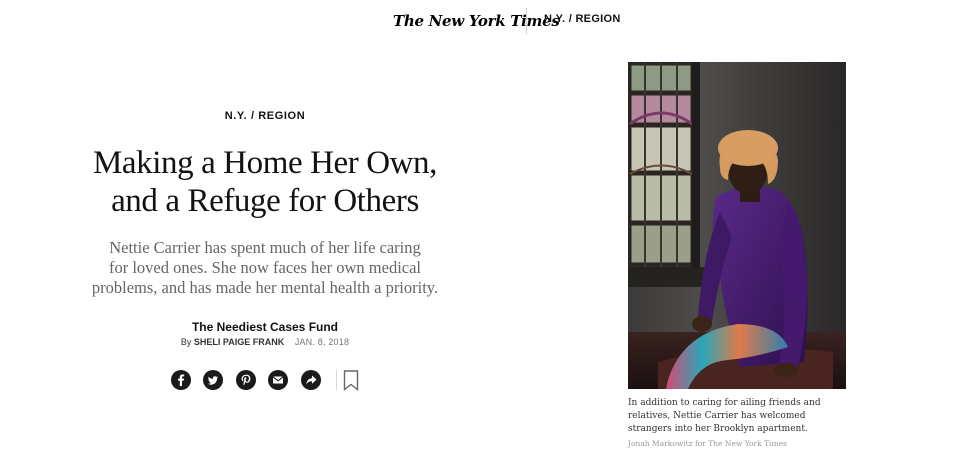  What do you see at coordinates (265, 327) in the screenshot?
I see `column-name: The Neediest Cases Fund` at bounding box center [265, 327].